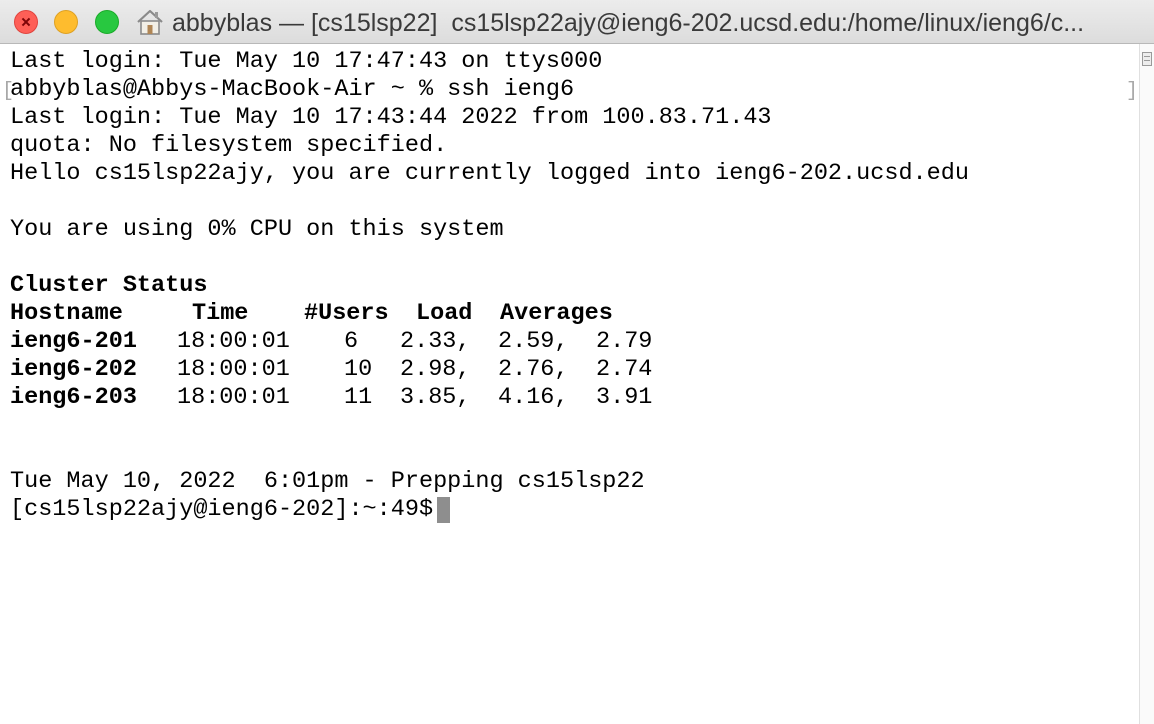 The height and width of the screenshot is (724, 1154). What do you see at coordinates (444, 313) in the screenshot?
I see `header-load: Load` at bounding box center [444, 313].